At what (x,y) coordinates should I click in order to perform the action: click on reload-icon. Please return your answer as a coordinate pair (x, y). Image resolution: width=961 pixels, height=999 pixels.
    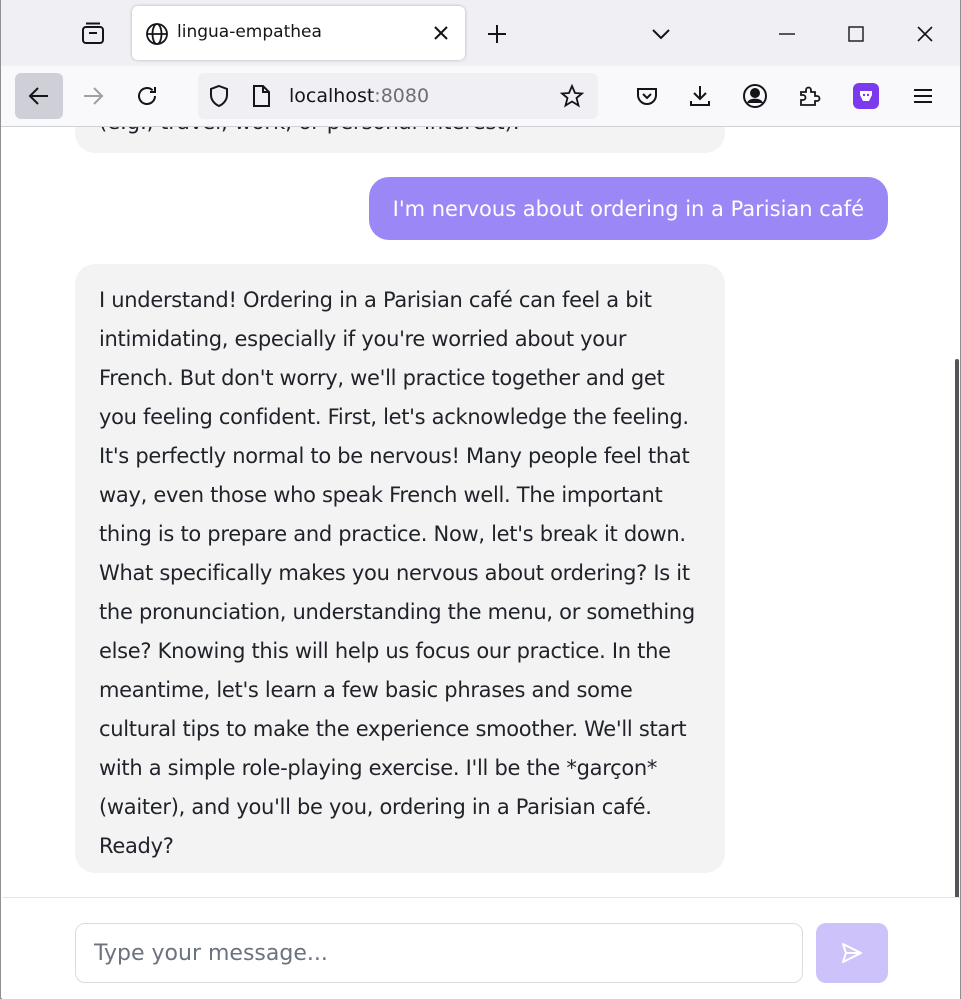
    Looking at the image, I should click on (147, 96).